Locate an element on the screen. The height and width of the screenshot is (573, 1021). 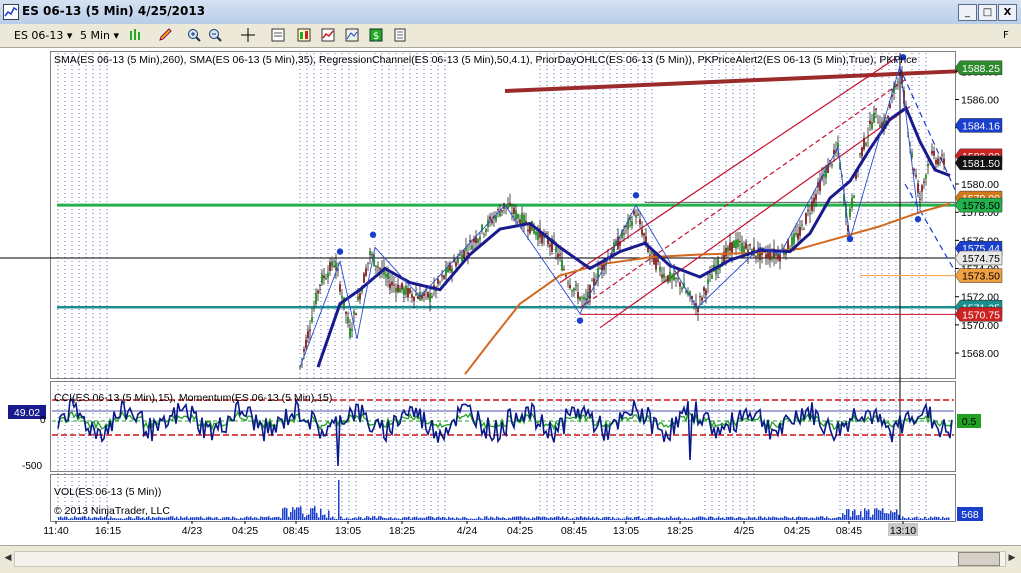
data-box-icon is located at coordinates (278, 35).